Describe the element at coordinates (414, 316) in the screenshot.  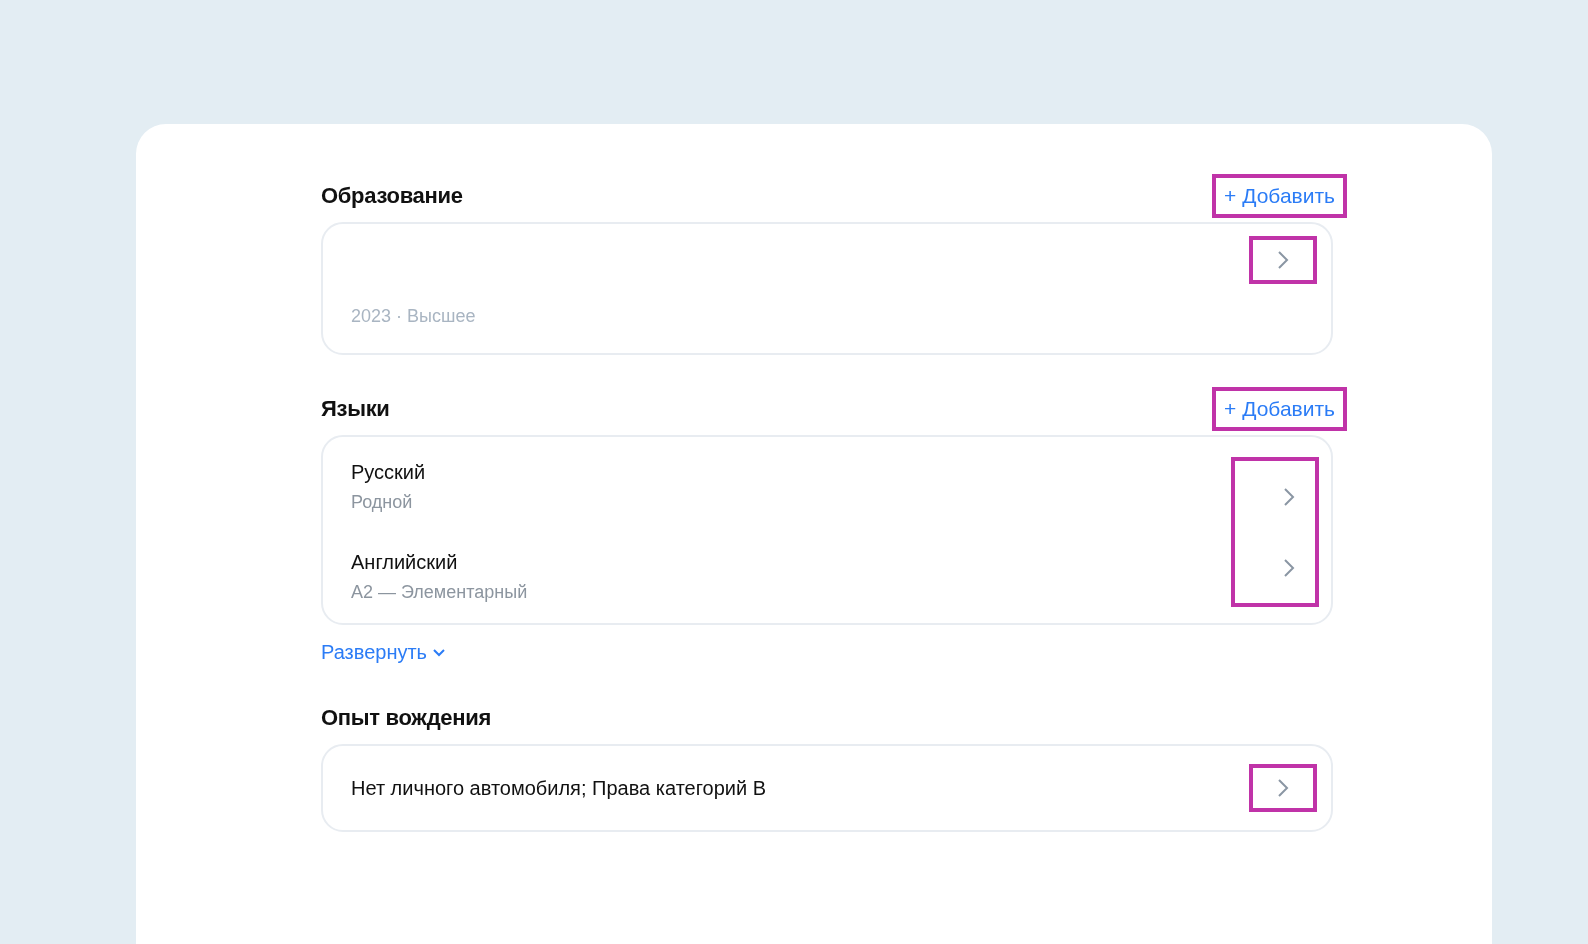
I see `education-subtitle: 2023 · Высшее` at that location.